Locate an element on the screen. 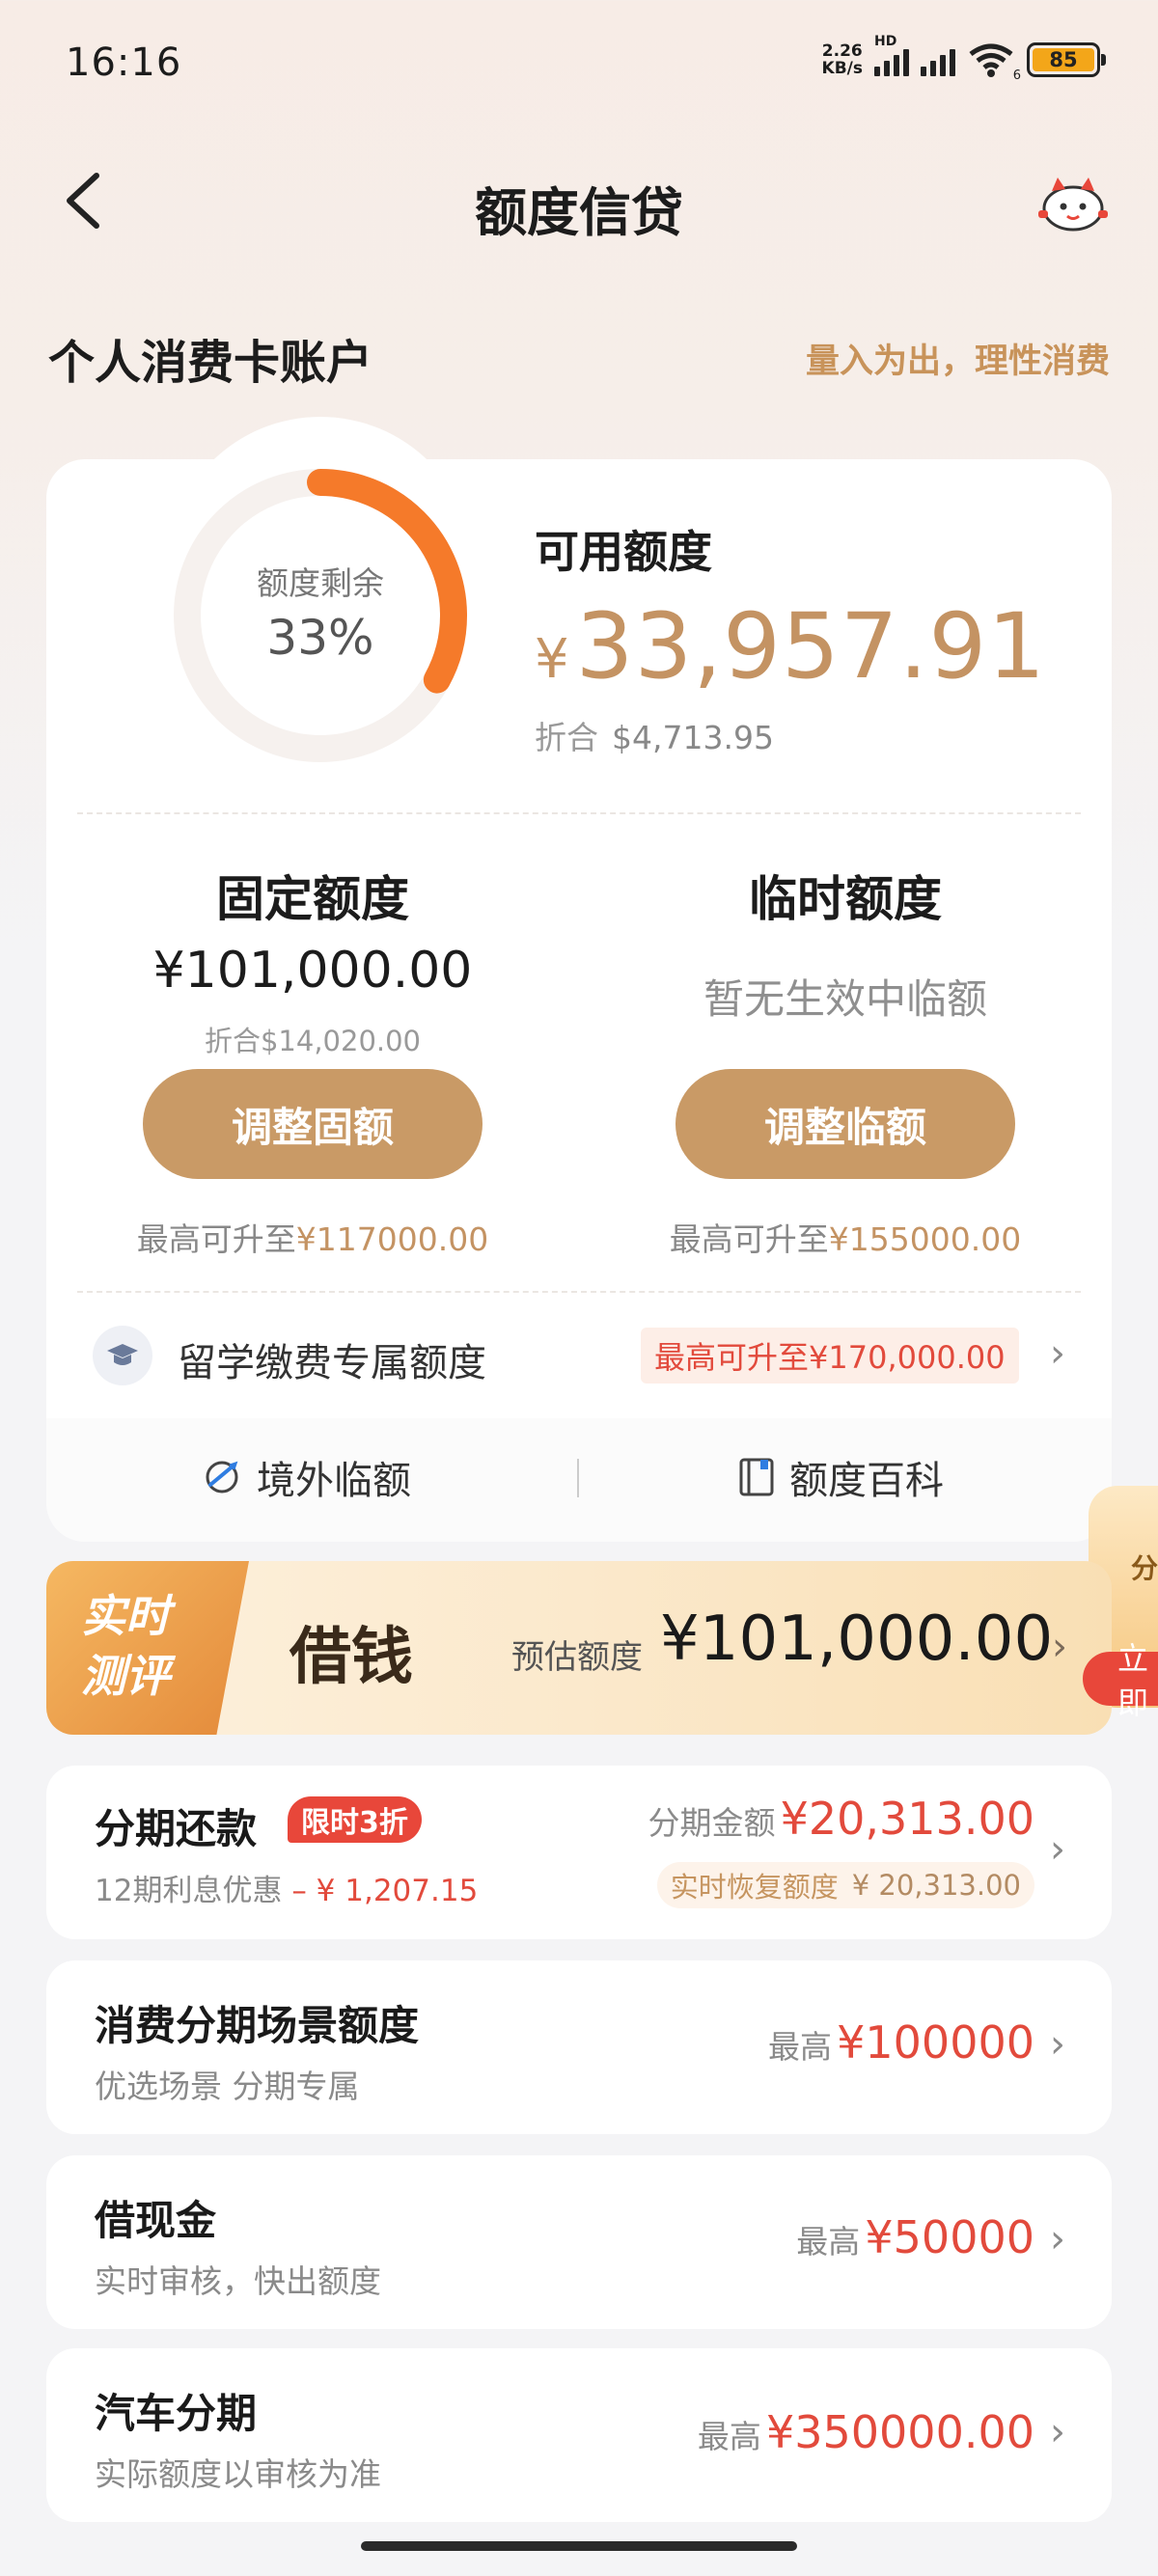  mascot-icon is located at coordinates (1073, 202).